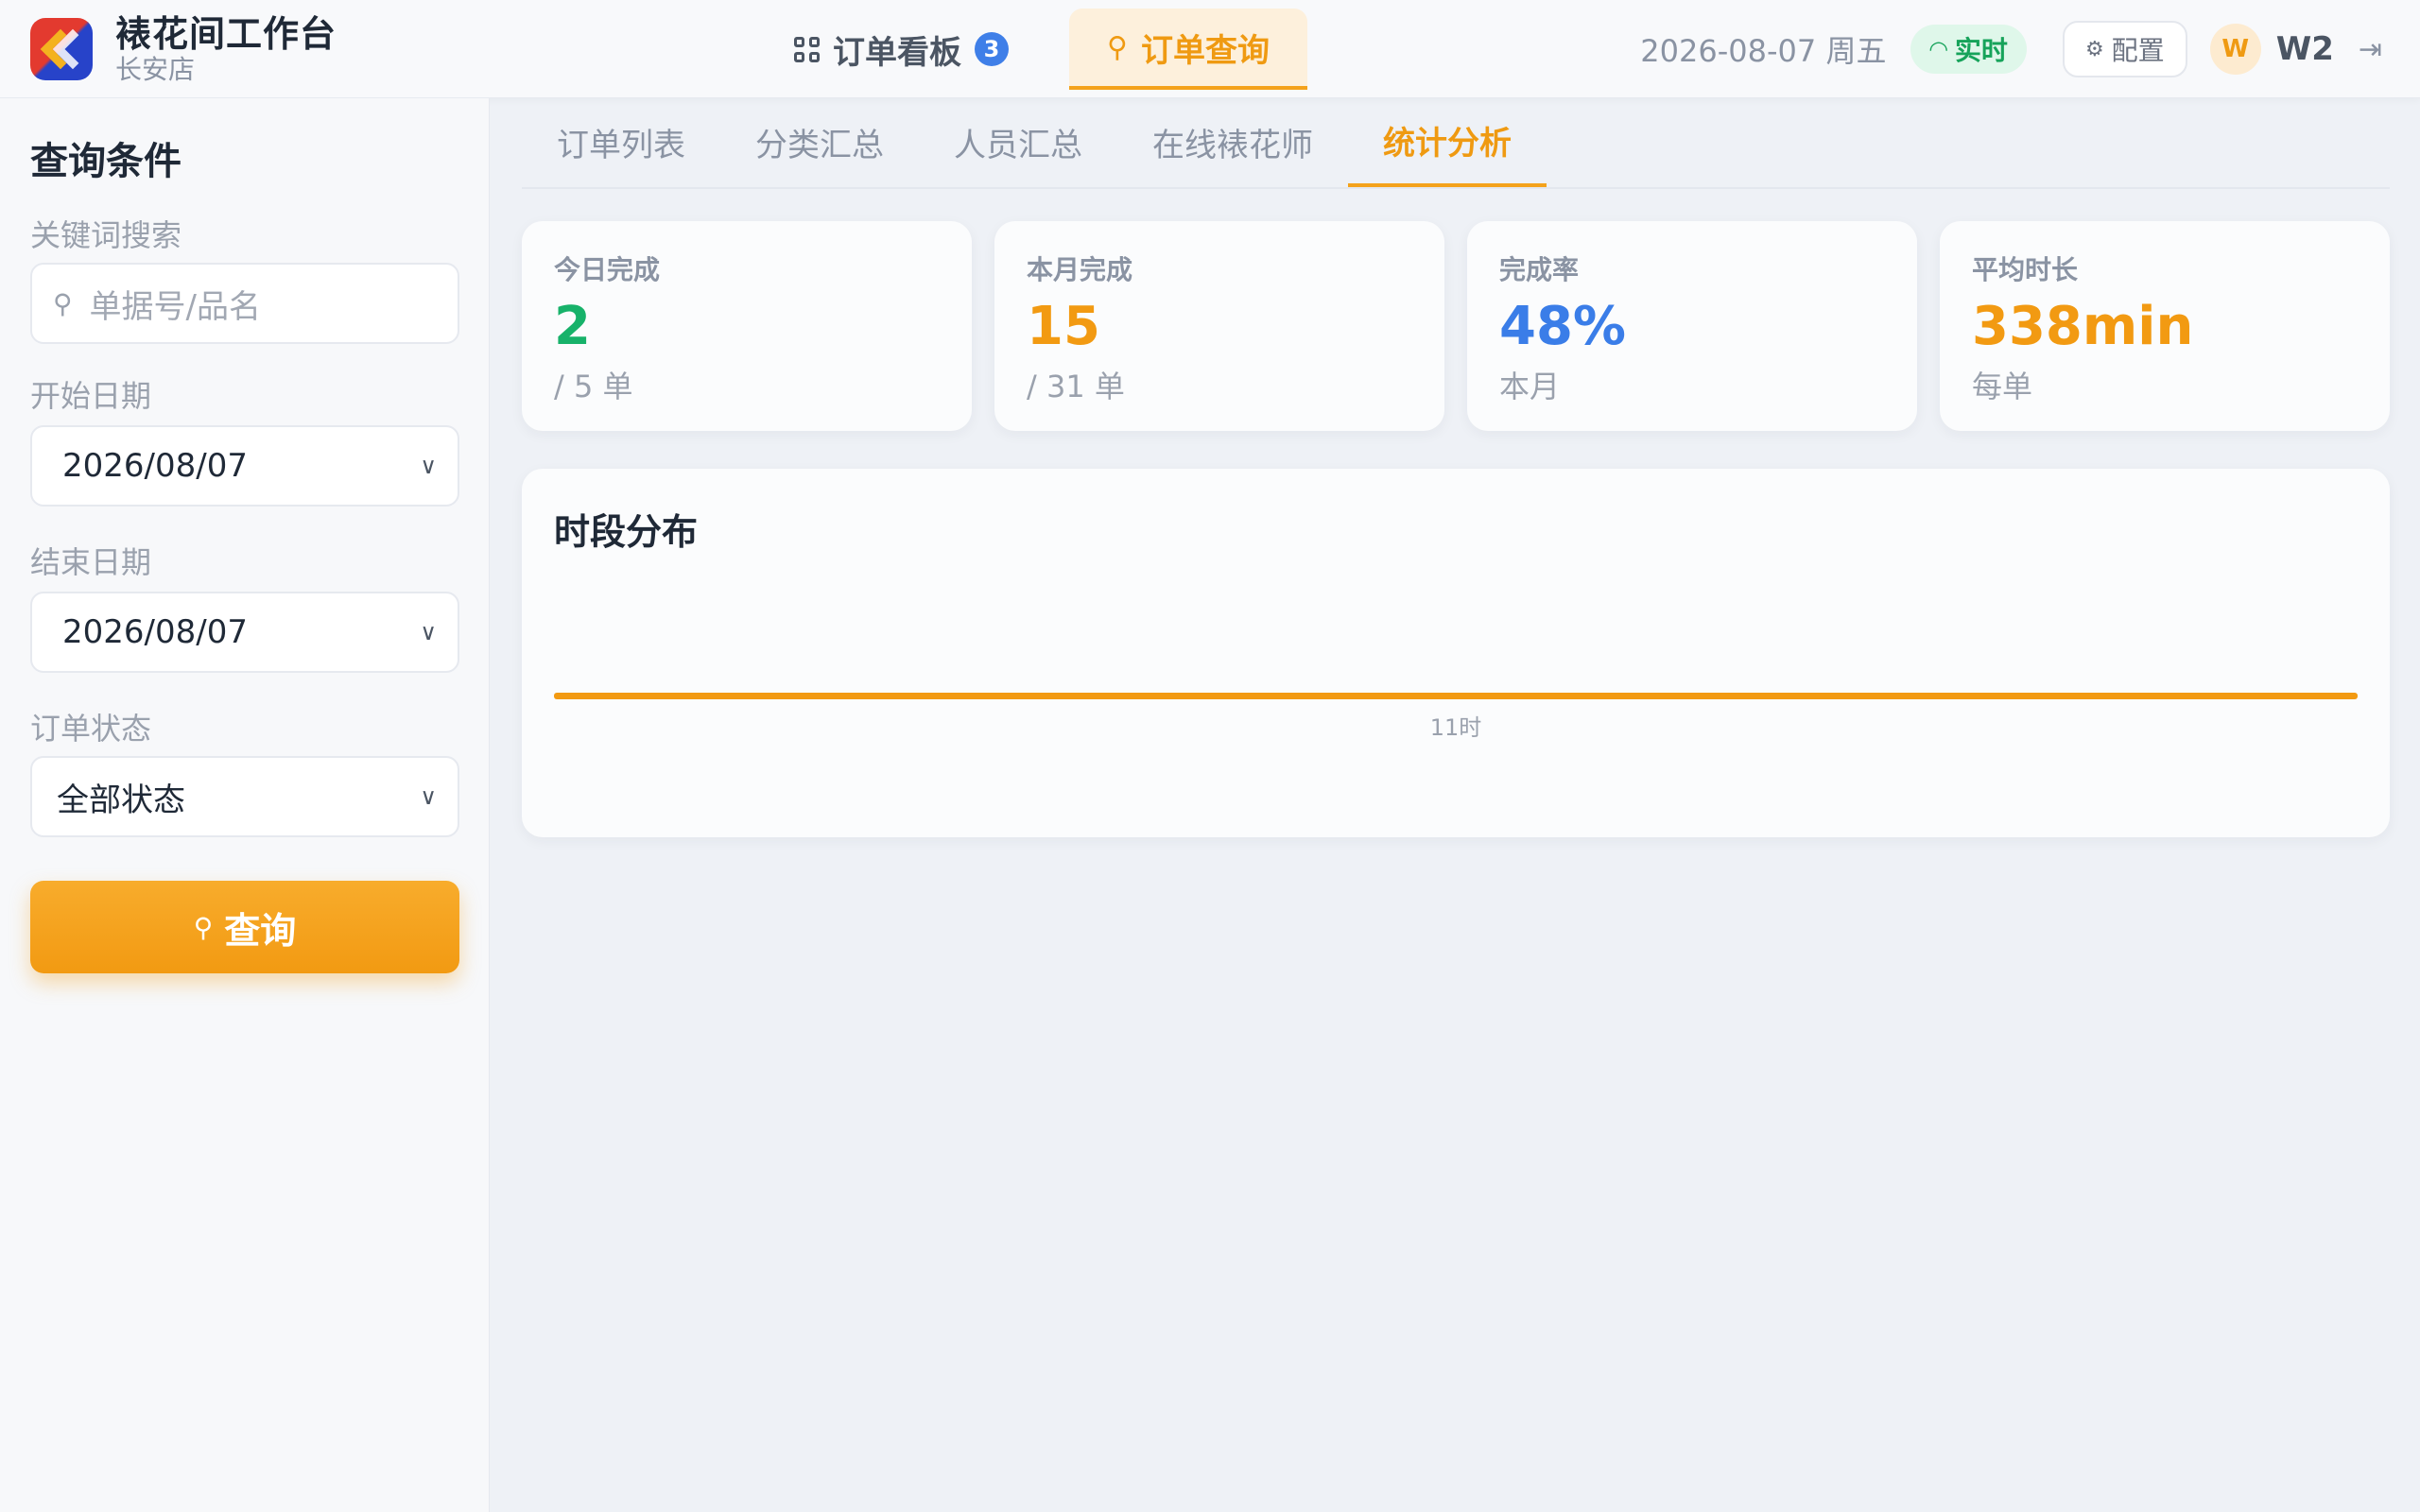  I want to click on live-status-badge: ◠ 实时, so click(1968, 49).